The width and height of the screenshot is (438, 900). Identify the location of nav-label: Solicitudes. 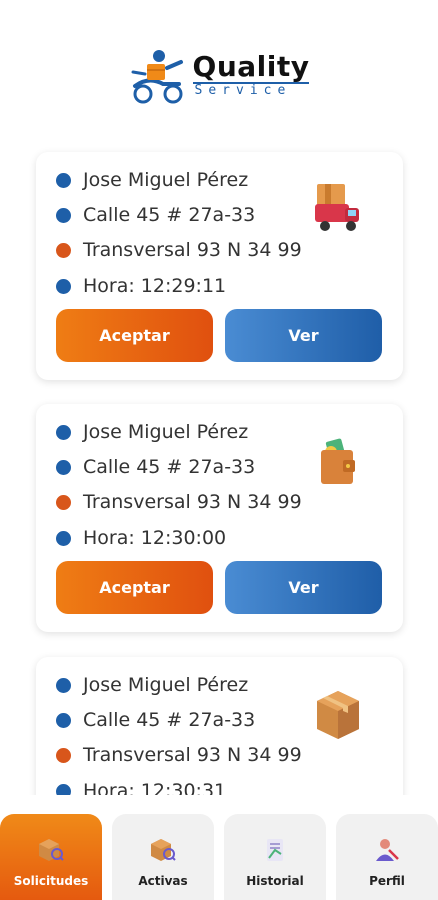
(51, 881).